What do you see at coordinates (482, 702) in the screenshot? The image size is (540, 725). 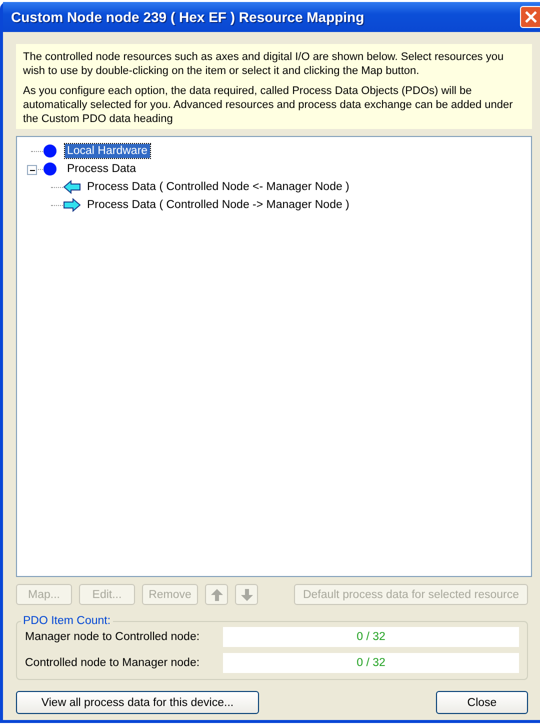 I see `close-button: Close` at bounding box center [482, 702].